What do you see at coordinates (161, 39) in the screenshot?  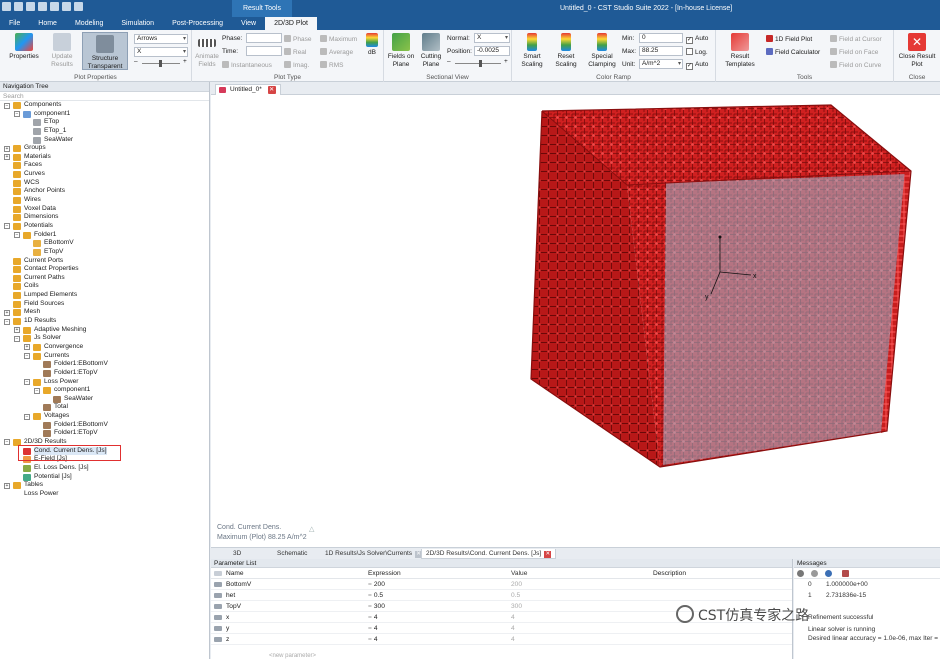 I see `plot-mode-dropdown: Arrows ▾` at bounding box center [161, 39].